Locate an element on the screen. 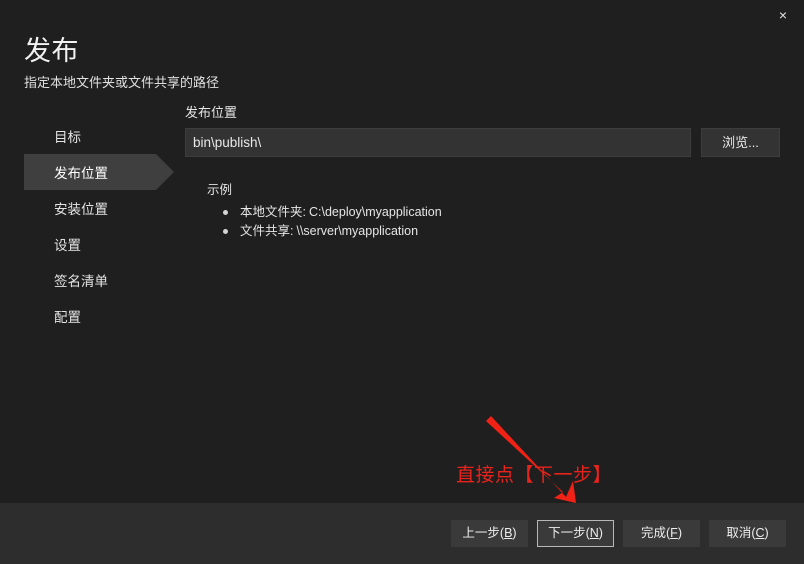  sidebar-item-5: 配置 is located at coordinates (90, 316).